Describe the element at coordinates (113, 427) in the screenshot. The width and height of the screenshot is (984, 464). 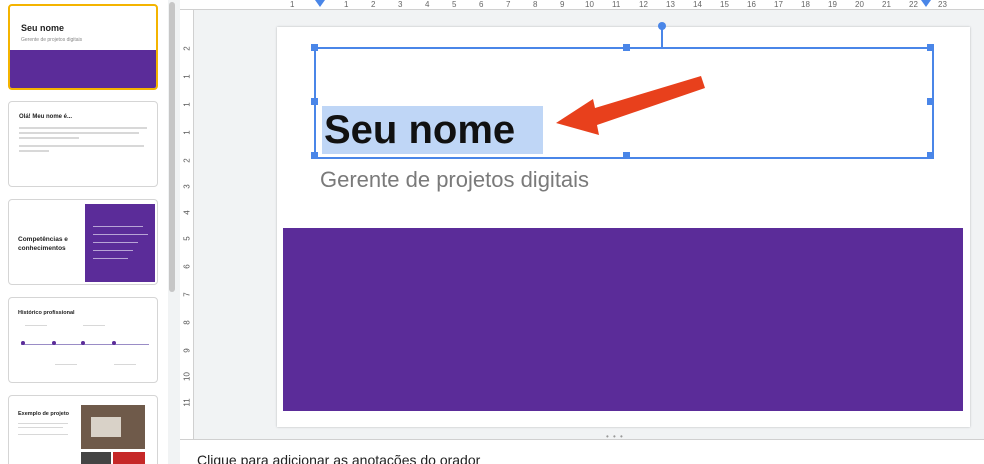
I see `thumb-photo` at that location.